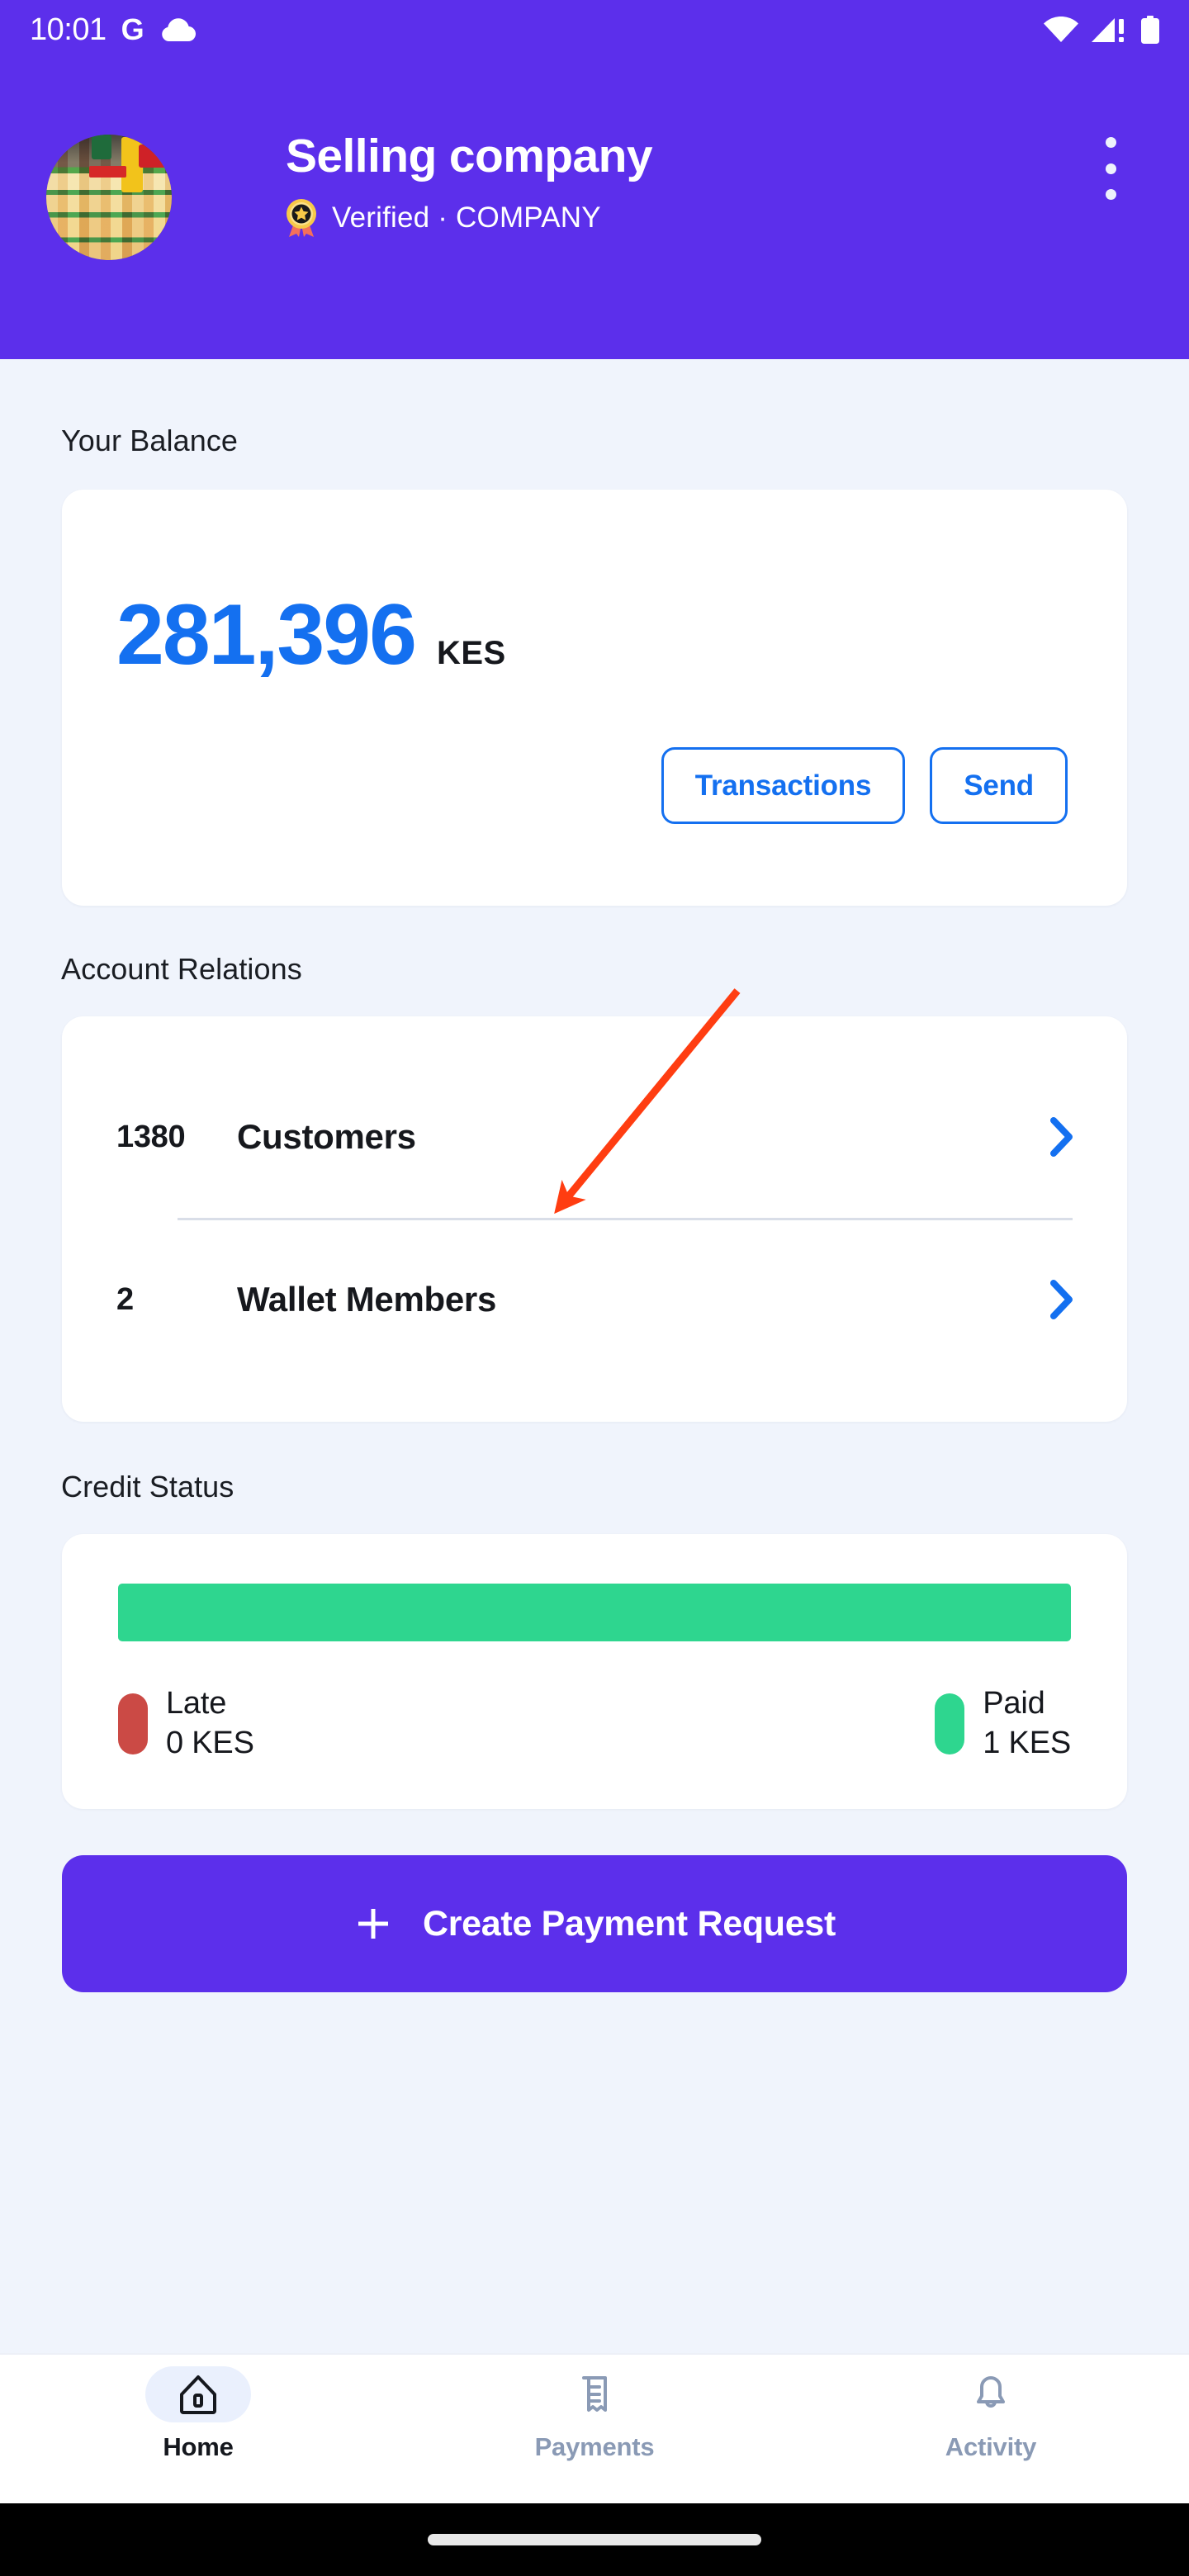 The height and width of the screenshot is (2576, 1189). Describe the element at coordinates (466, 217) in the screenshot. I see `verified-label: Verified · COMPANY` at that location.